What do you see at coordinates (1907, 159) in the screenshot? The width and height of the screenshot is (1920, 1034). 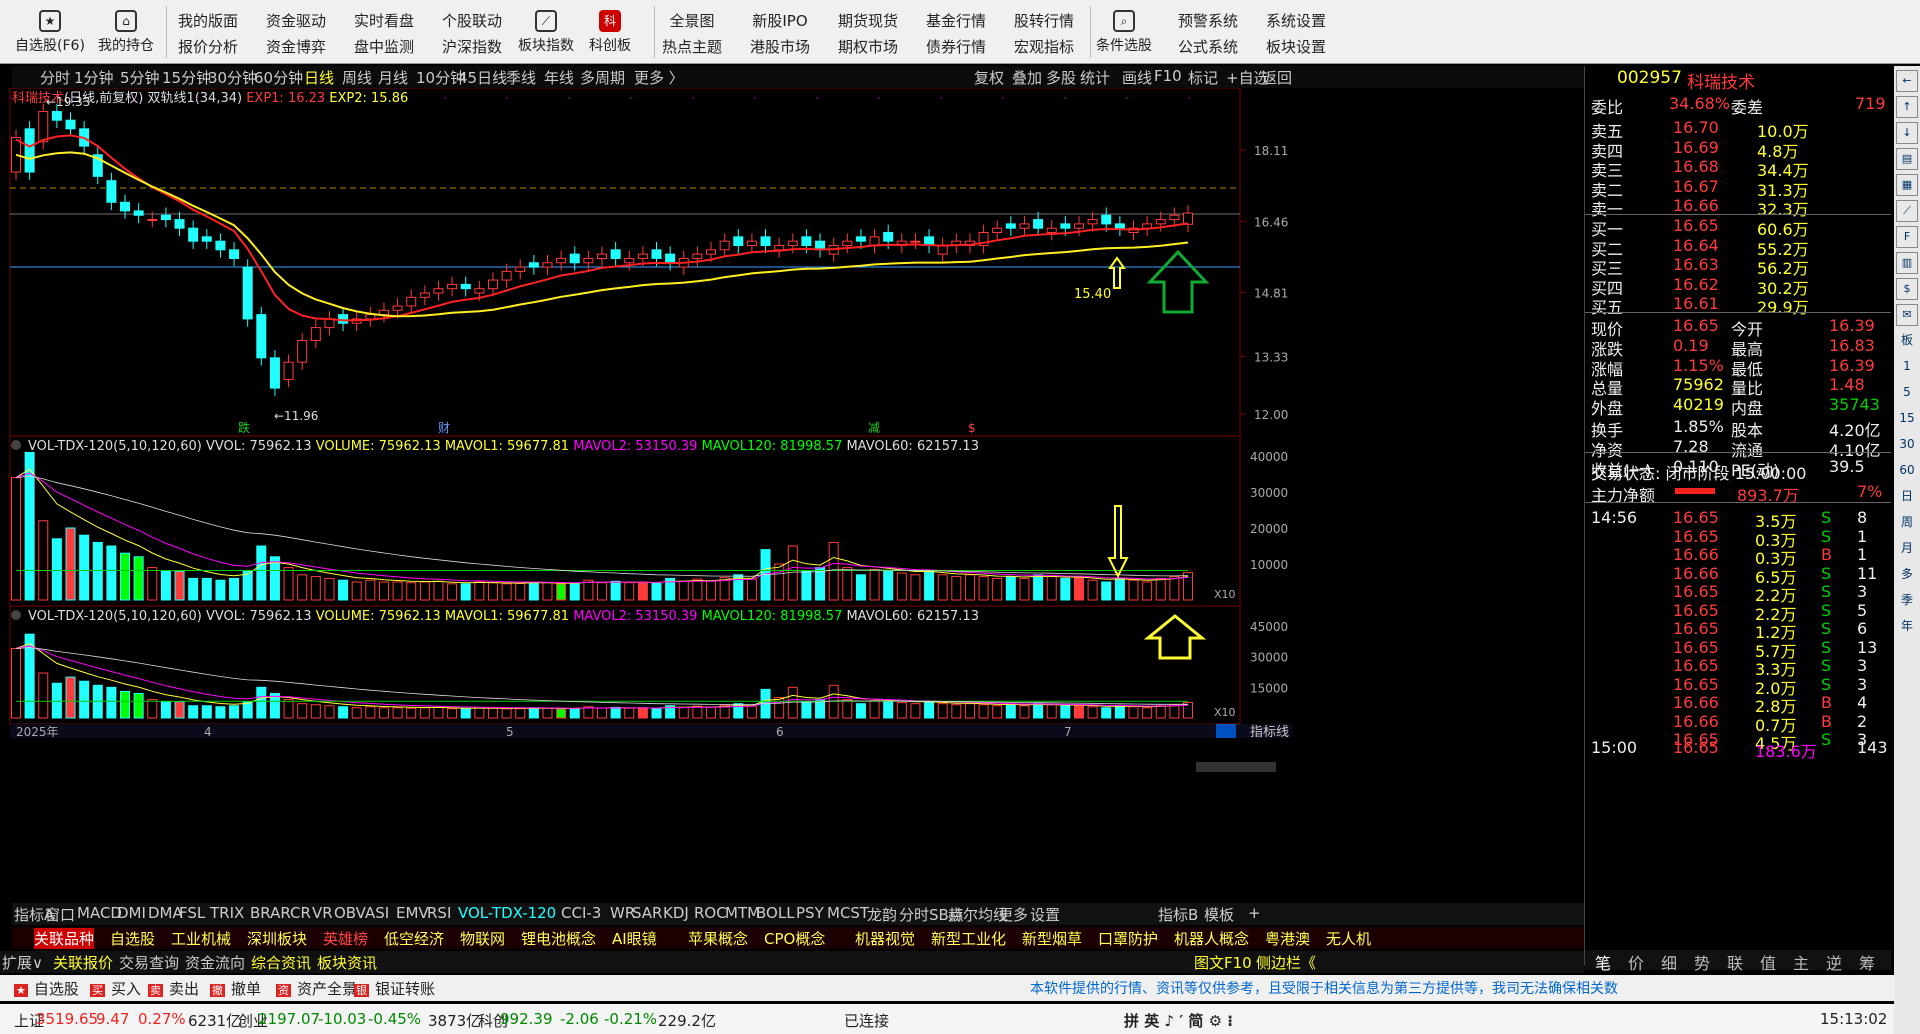 I see `list-icon: ▤` at bounding box center [1907, 159].